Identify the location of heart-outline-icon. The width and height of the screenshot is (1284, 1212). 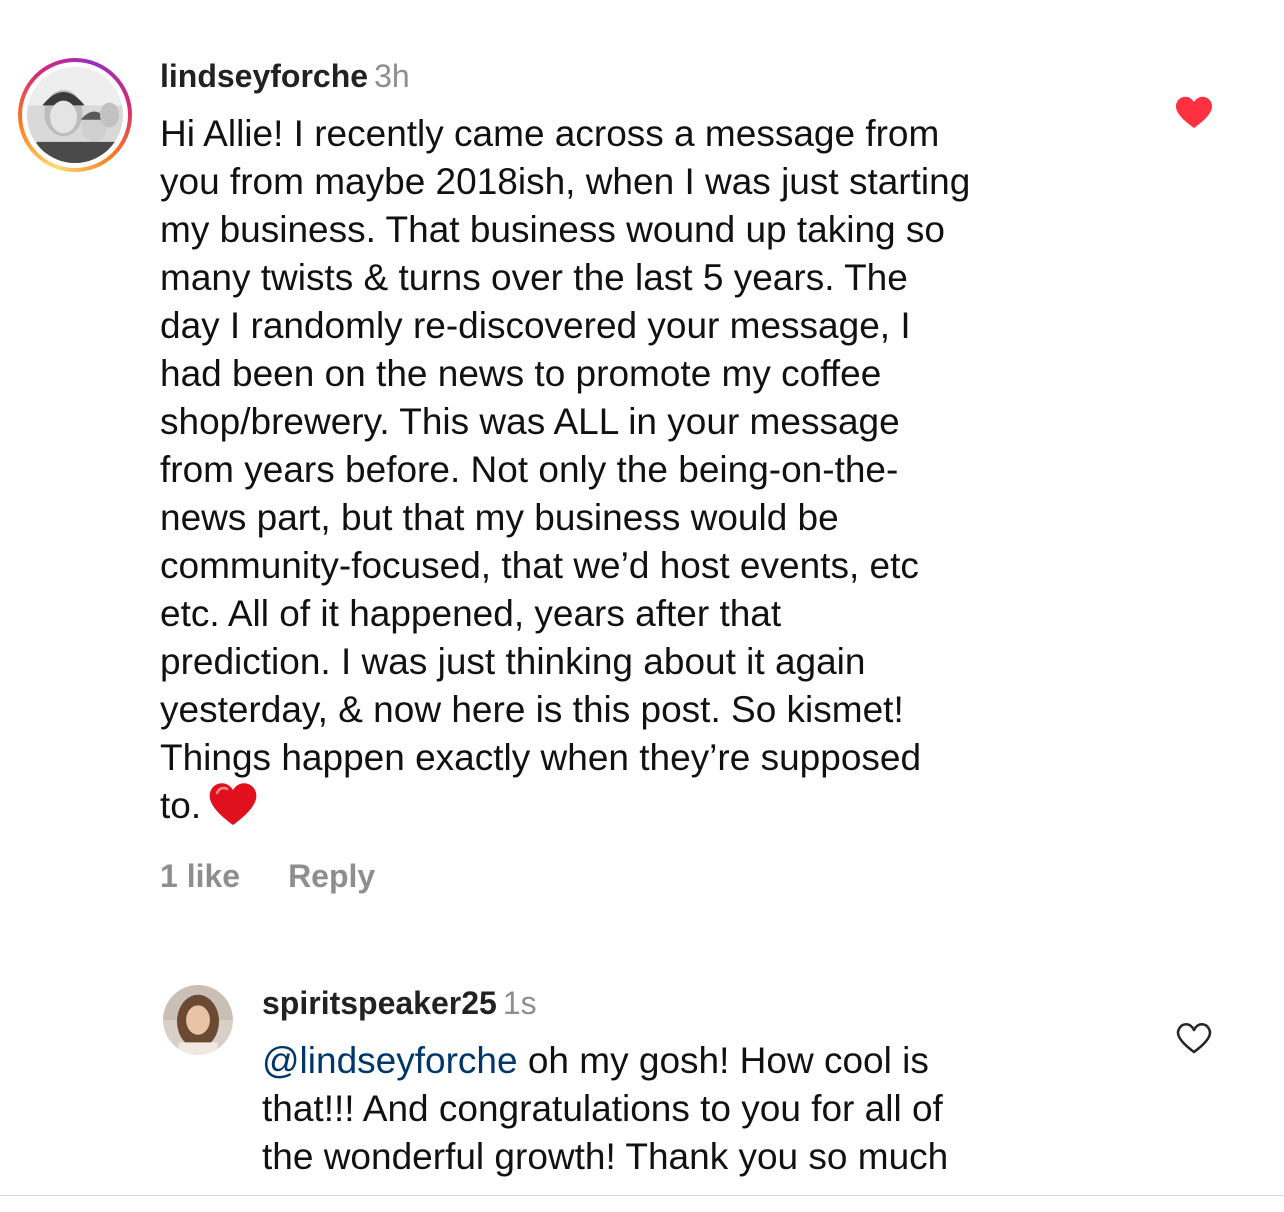
(1194, 1038).